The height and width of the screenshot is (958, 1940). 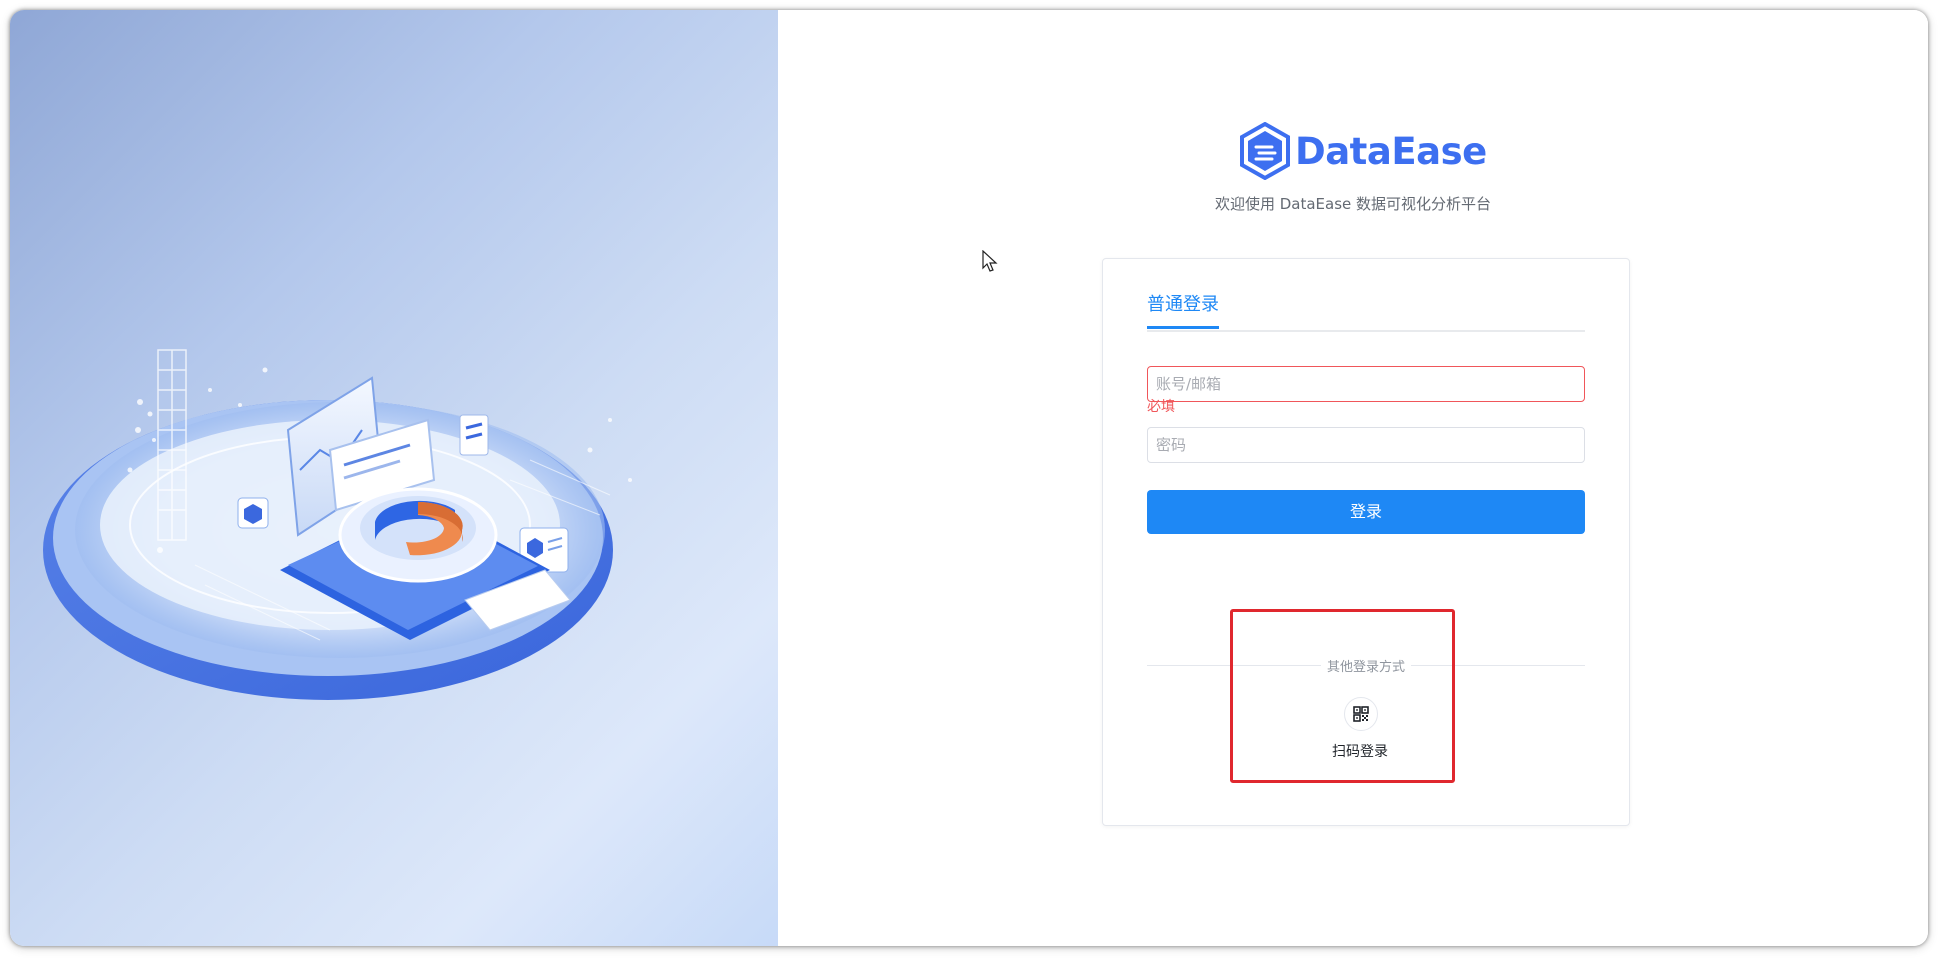 I want to click on mouse-pointer-icon, so click(x=990, y=261).